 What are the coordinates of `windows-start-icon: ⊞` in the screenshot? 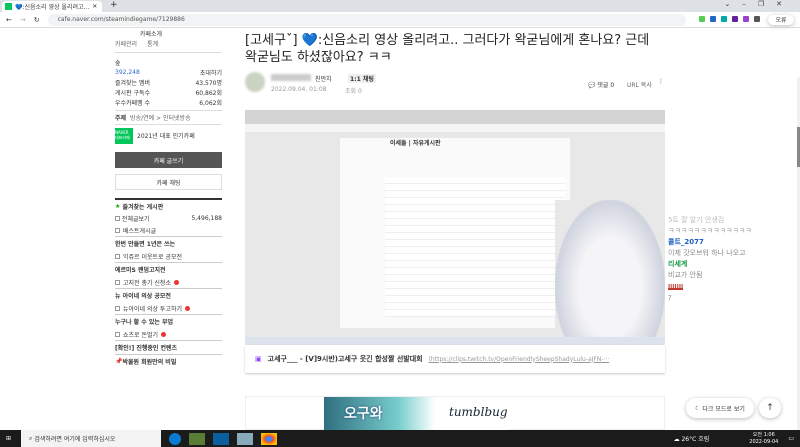 It's located at (8, 438).